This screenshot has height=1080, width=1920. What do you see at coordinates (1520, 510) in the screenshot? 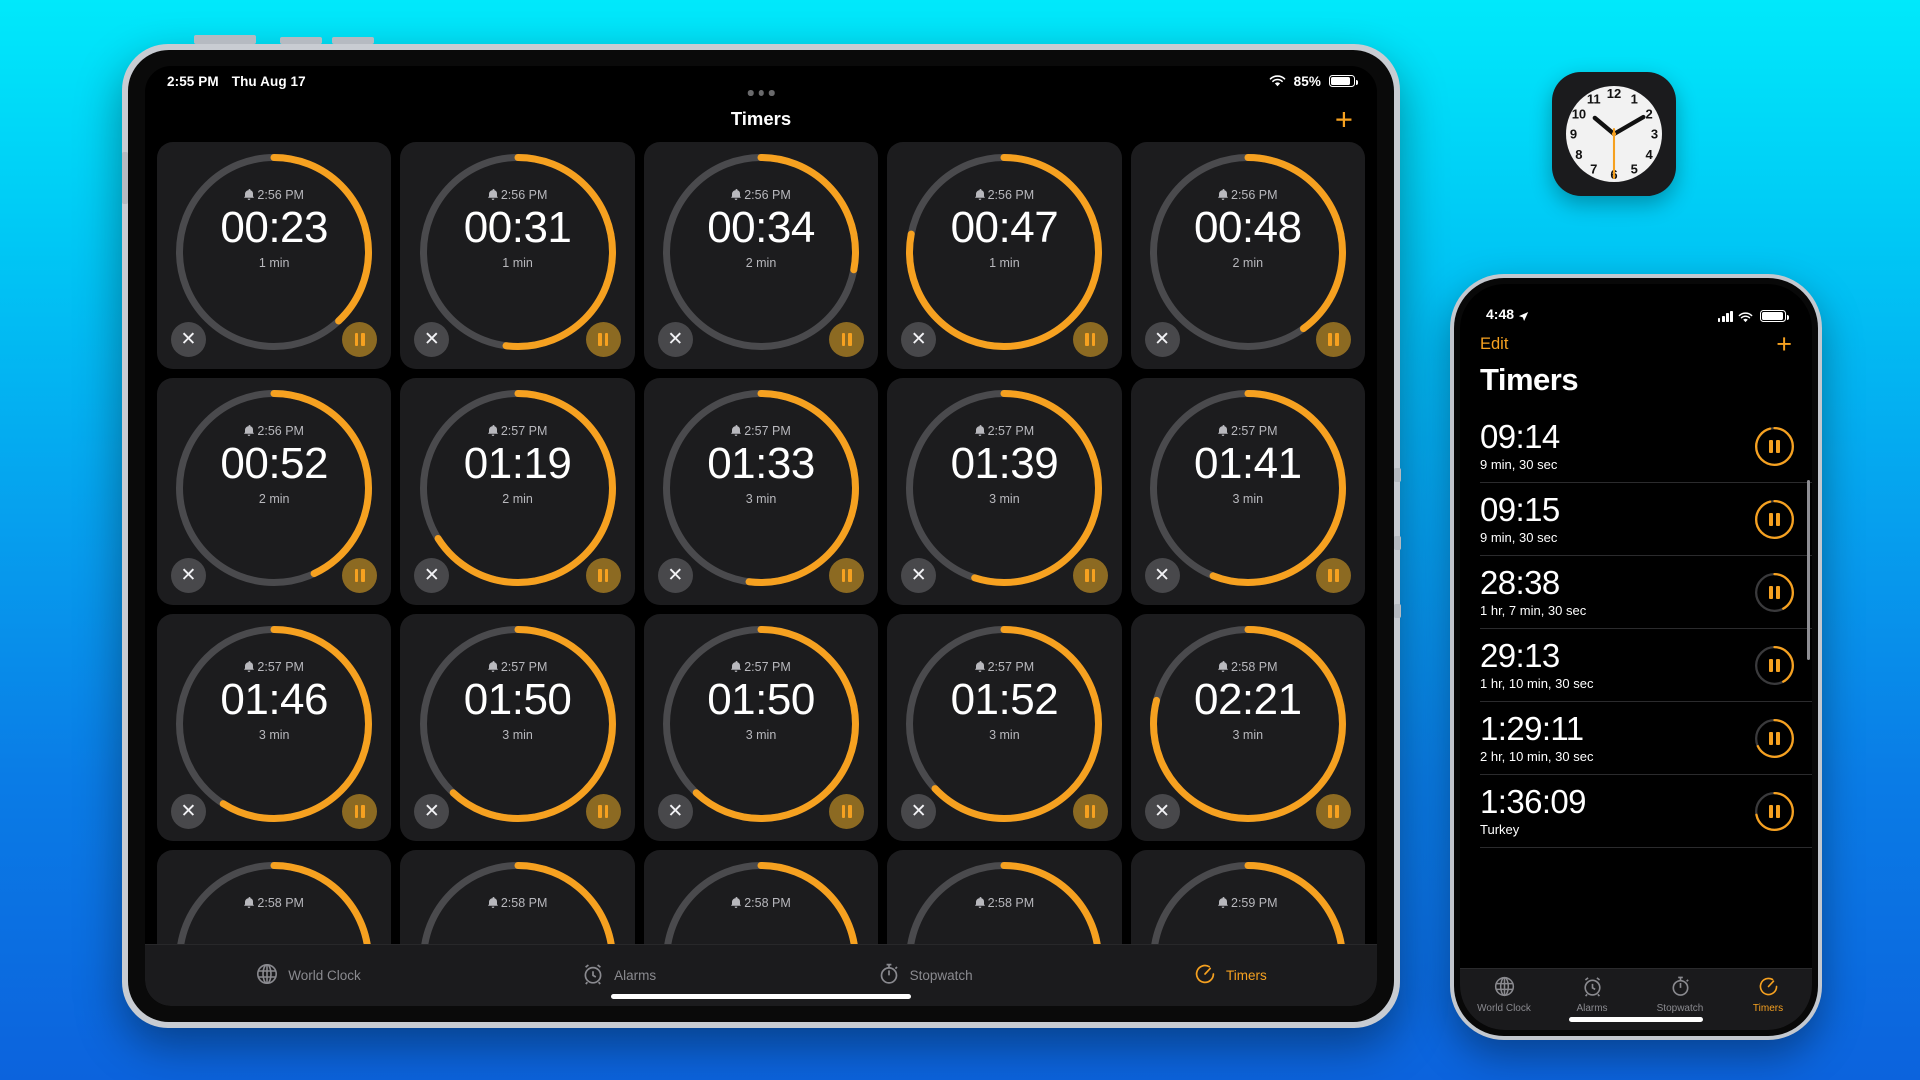
I see `timer-remaining: 09:15` at bounding box center [1520, 510].